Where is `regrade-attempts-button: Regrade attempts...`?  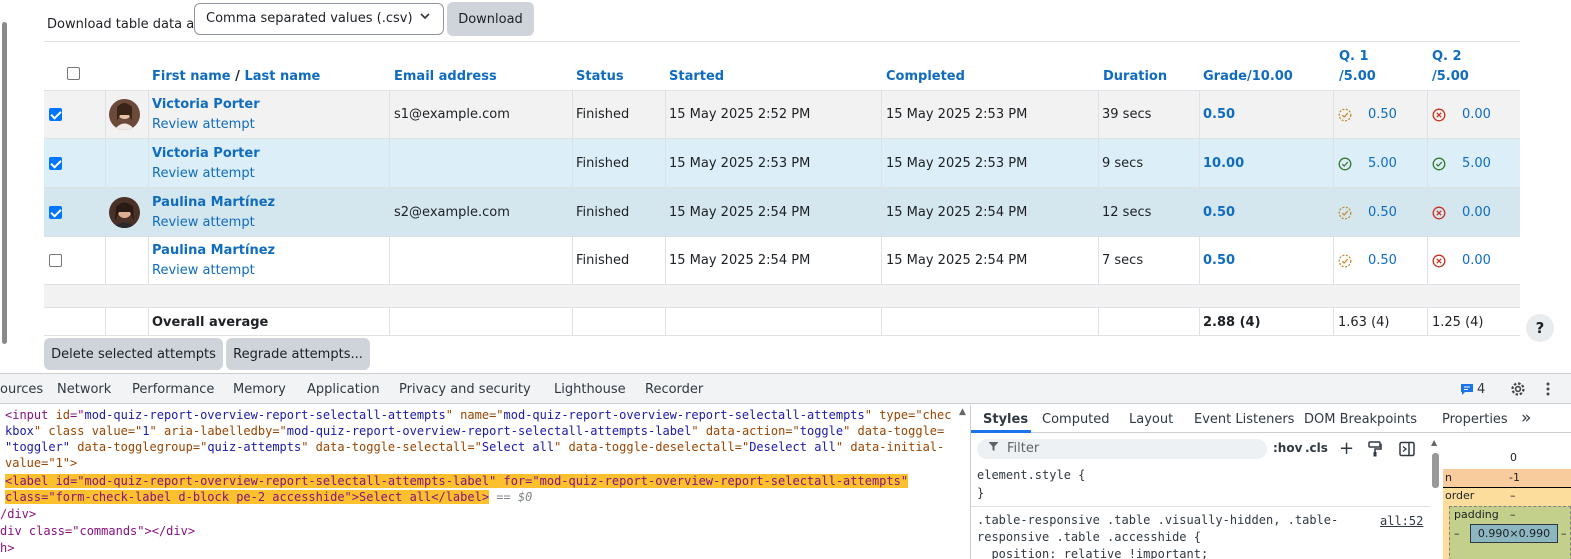 regrade-attempts-button: Regrade attempts... is located at coordinates (298, 354).